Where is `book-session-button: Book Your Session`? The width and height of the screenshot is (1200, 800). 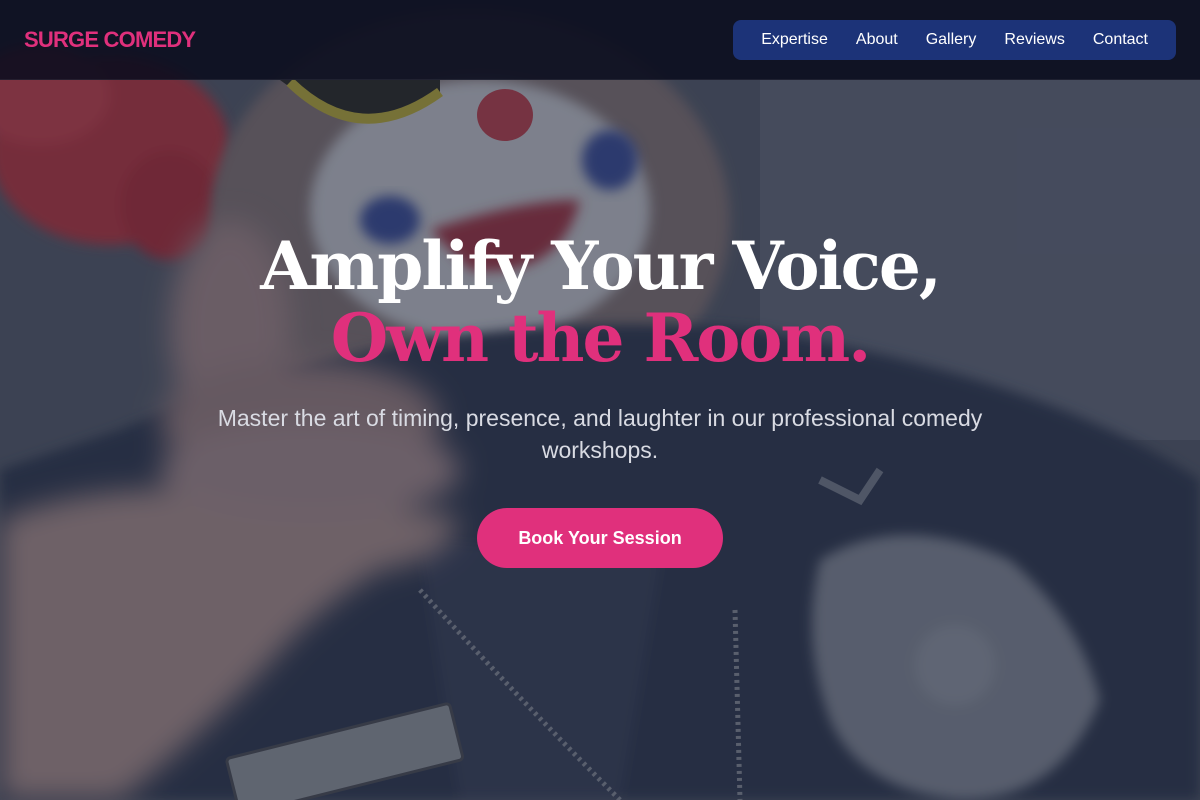 book-session-button: Book Your Session is located at coordinates (600, 538).